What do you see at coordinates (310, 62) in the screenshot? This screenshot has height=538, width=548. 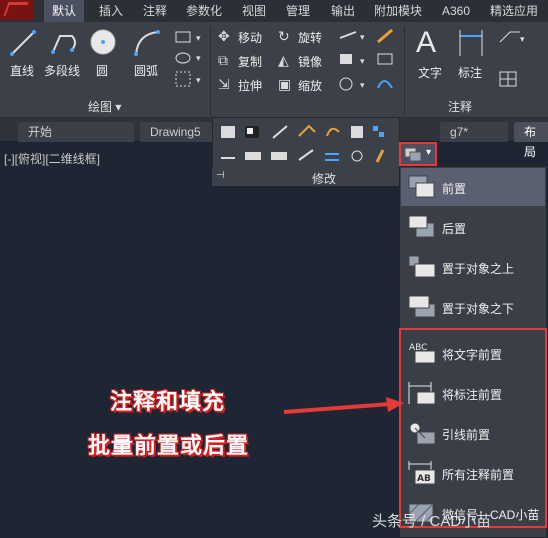 I see `mirror-label: 镜像` at bounding box center [310, 62].